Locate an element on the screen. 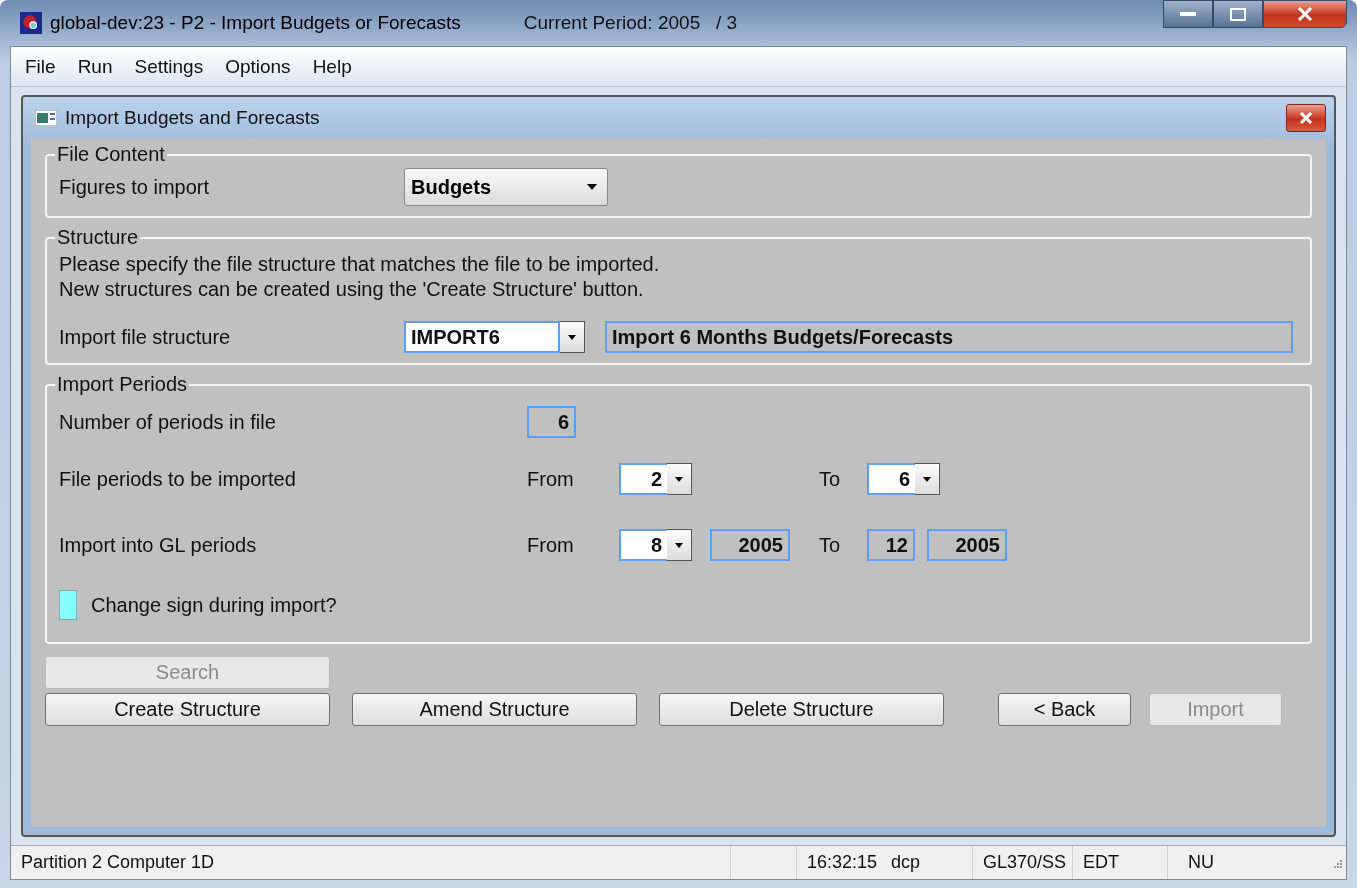  status-text: NU is located at coordinates (1201, 862).